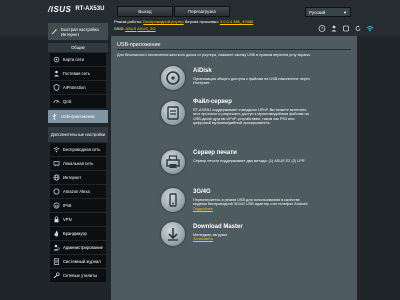 The image size is (400, 300). I want to click on status-line-ssid: SSID: ASUS ASUS_5G, so click(135, 28).